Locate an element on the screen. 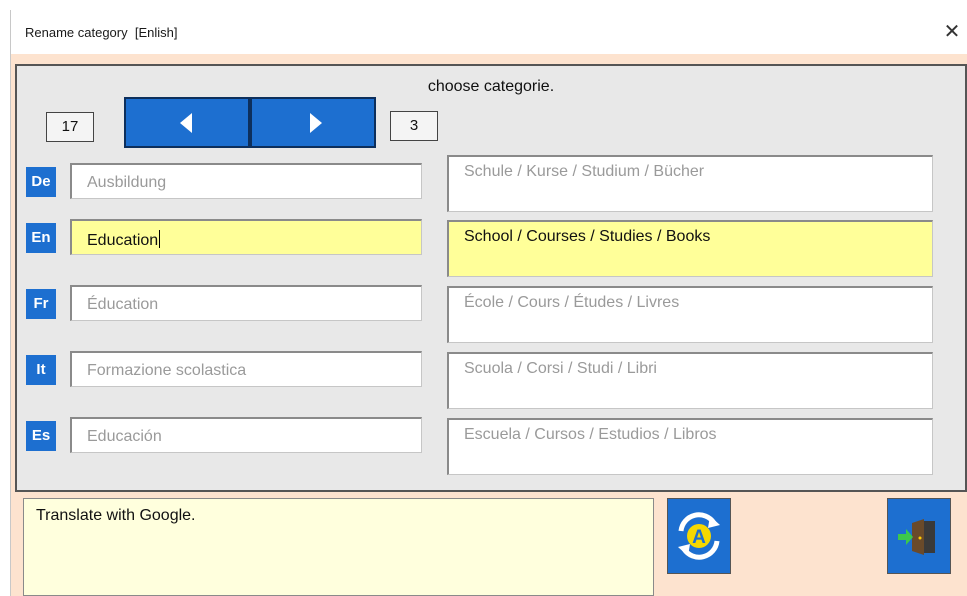 Image resolution: width=967 pixels, height=596 pixels. name-field-en: Education is located at coordinates (246, 237).